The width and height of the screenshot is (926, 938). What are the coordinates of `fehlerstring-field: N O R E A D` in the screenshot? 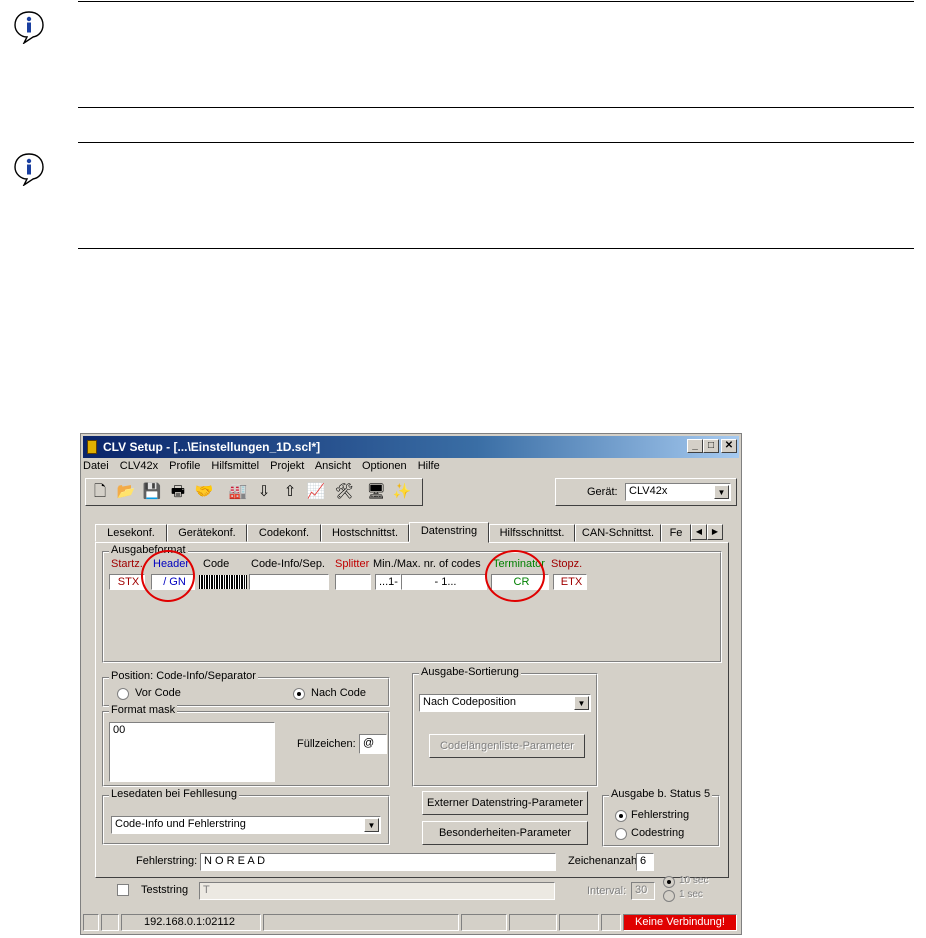 It's located at (378, 862).